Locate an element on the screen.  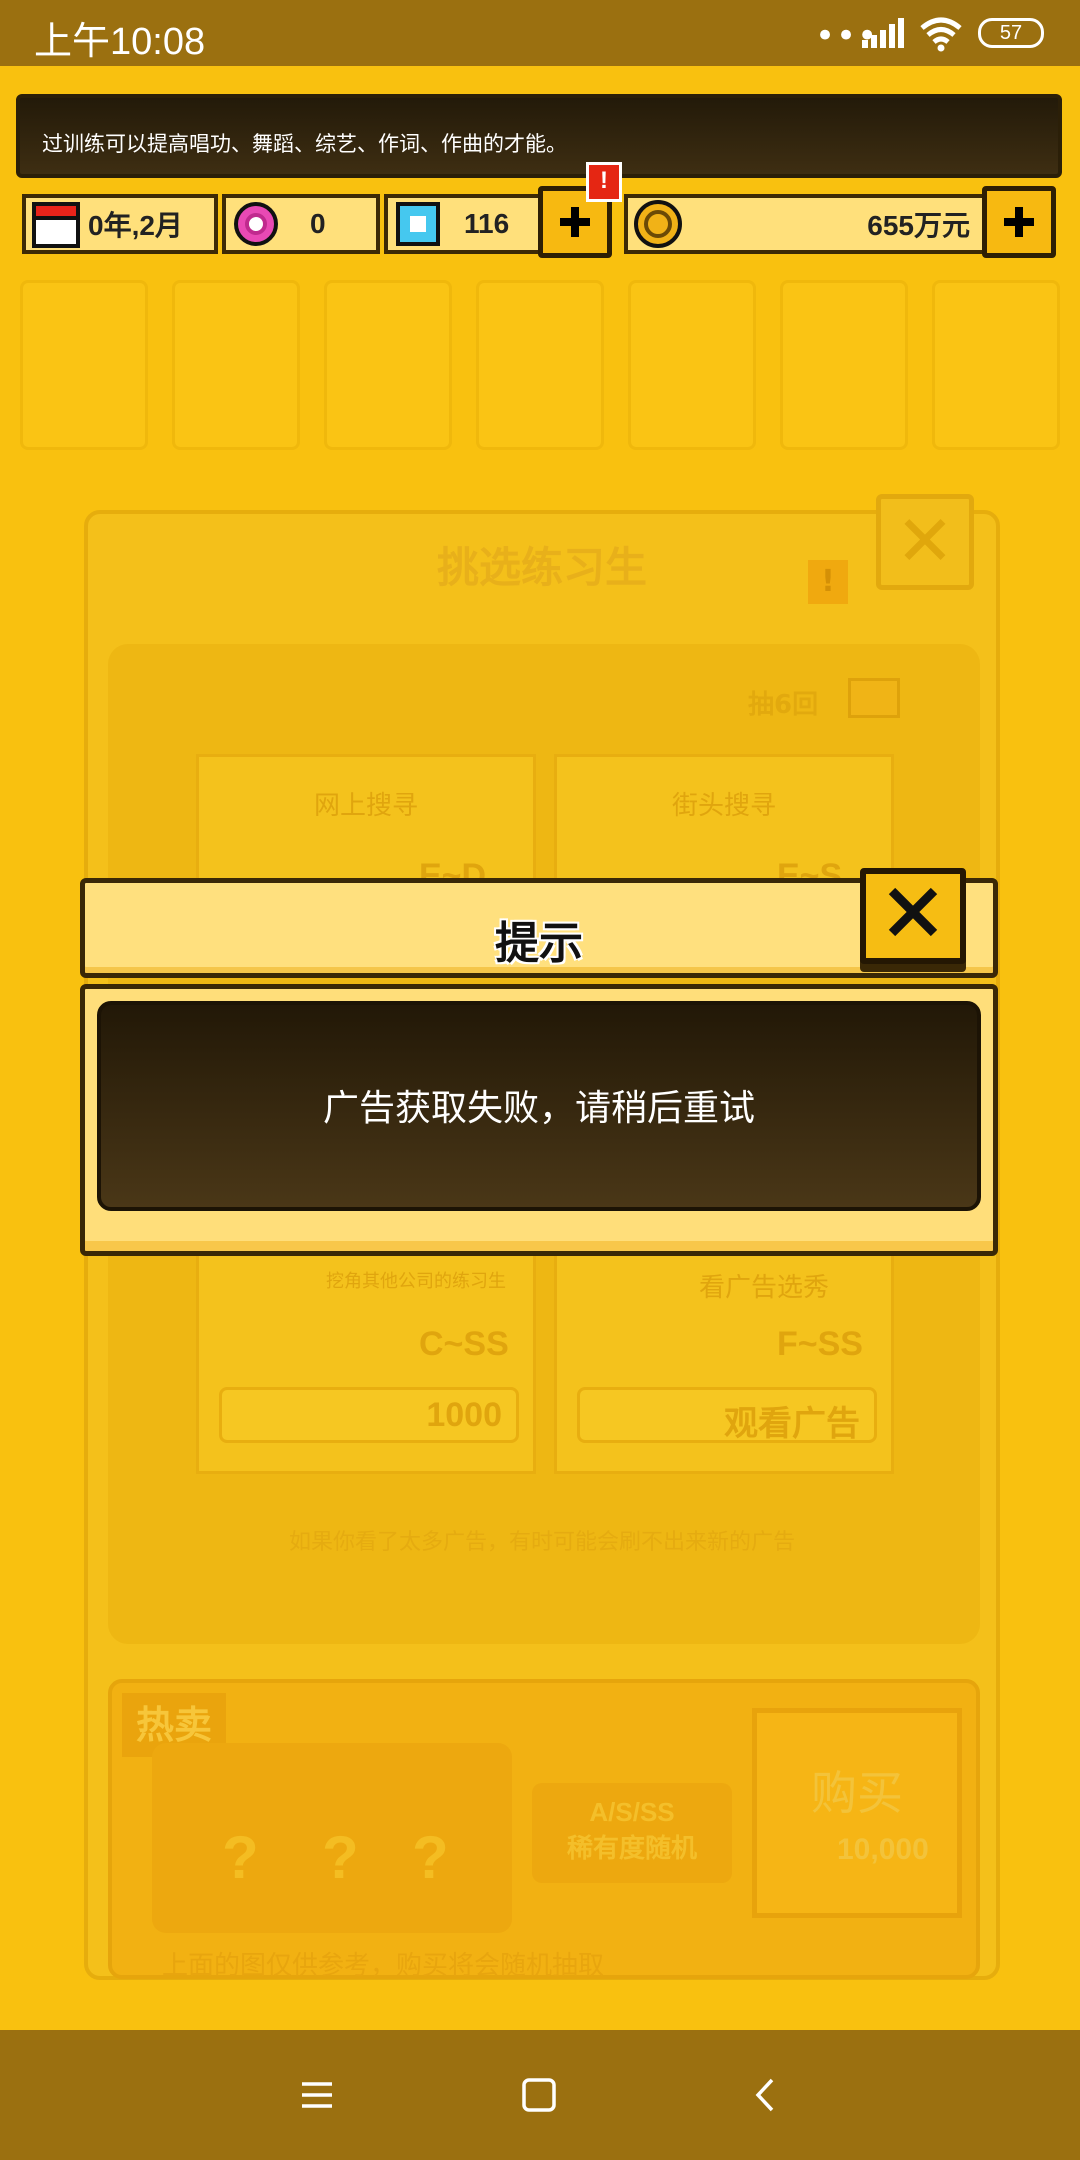
panel-title: 挑选练习生 is located at coordinates (541, 567).